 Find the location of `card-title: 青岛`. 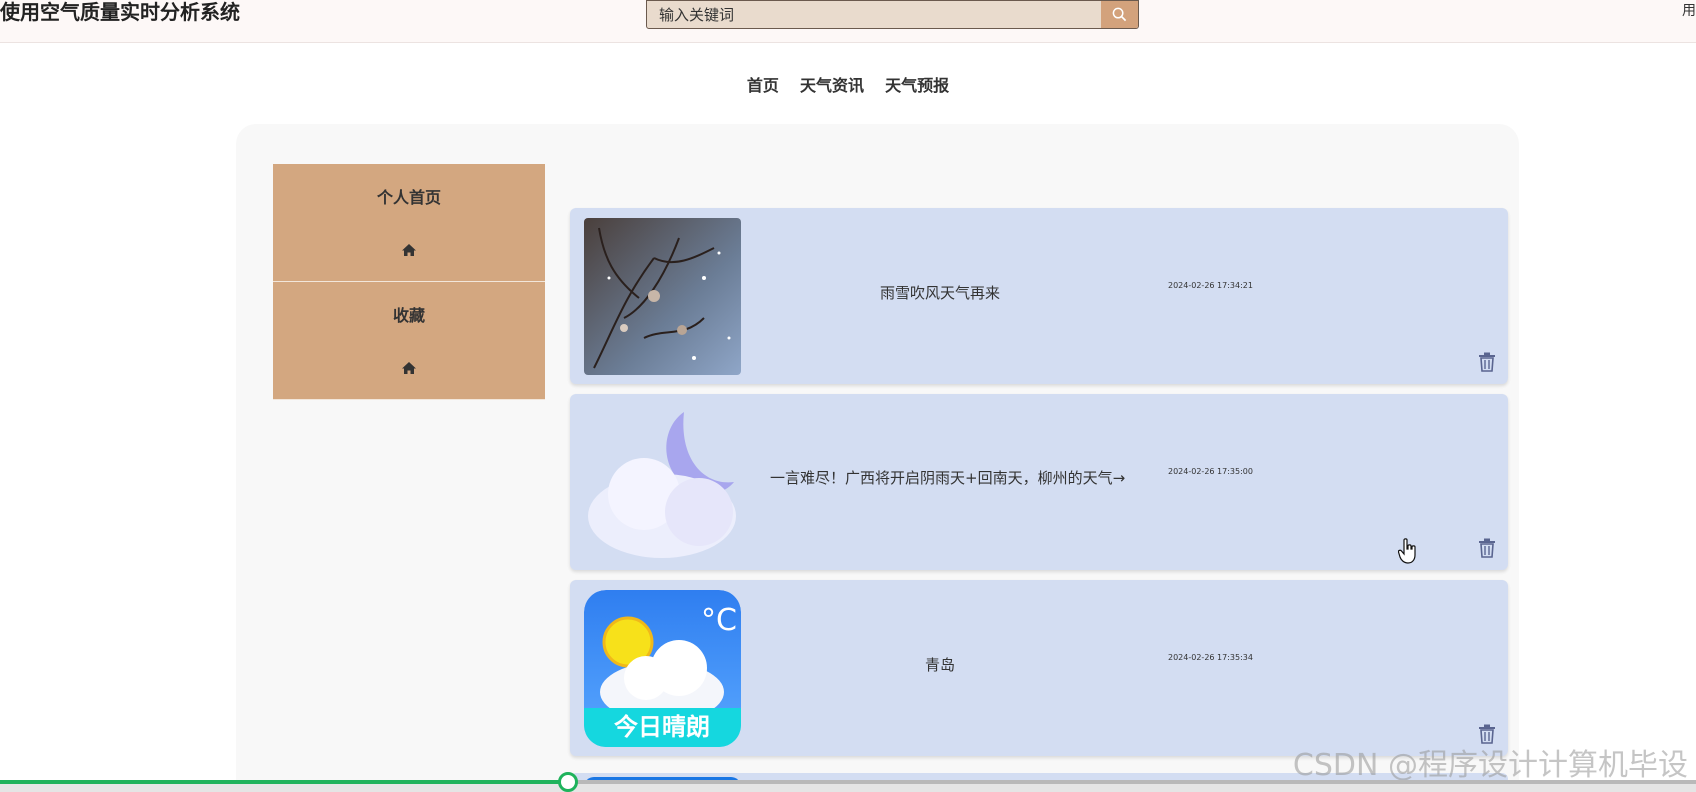

card-title: 青岛 is located at coordinates (939, 665).